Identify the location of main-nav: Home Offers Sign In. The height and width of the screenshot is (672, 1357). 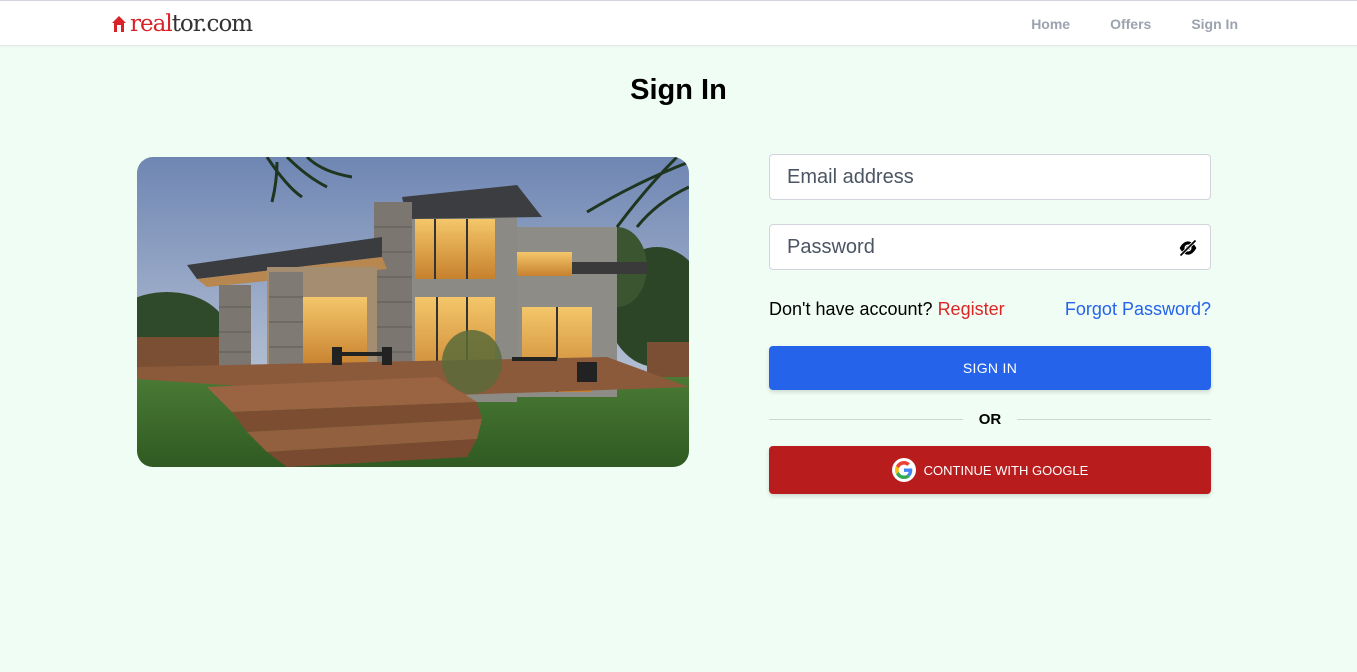
(1134, 24).